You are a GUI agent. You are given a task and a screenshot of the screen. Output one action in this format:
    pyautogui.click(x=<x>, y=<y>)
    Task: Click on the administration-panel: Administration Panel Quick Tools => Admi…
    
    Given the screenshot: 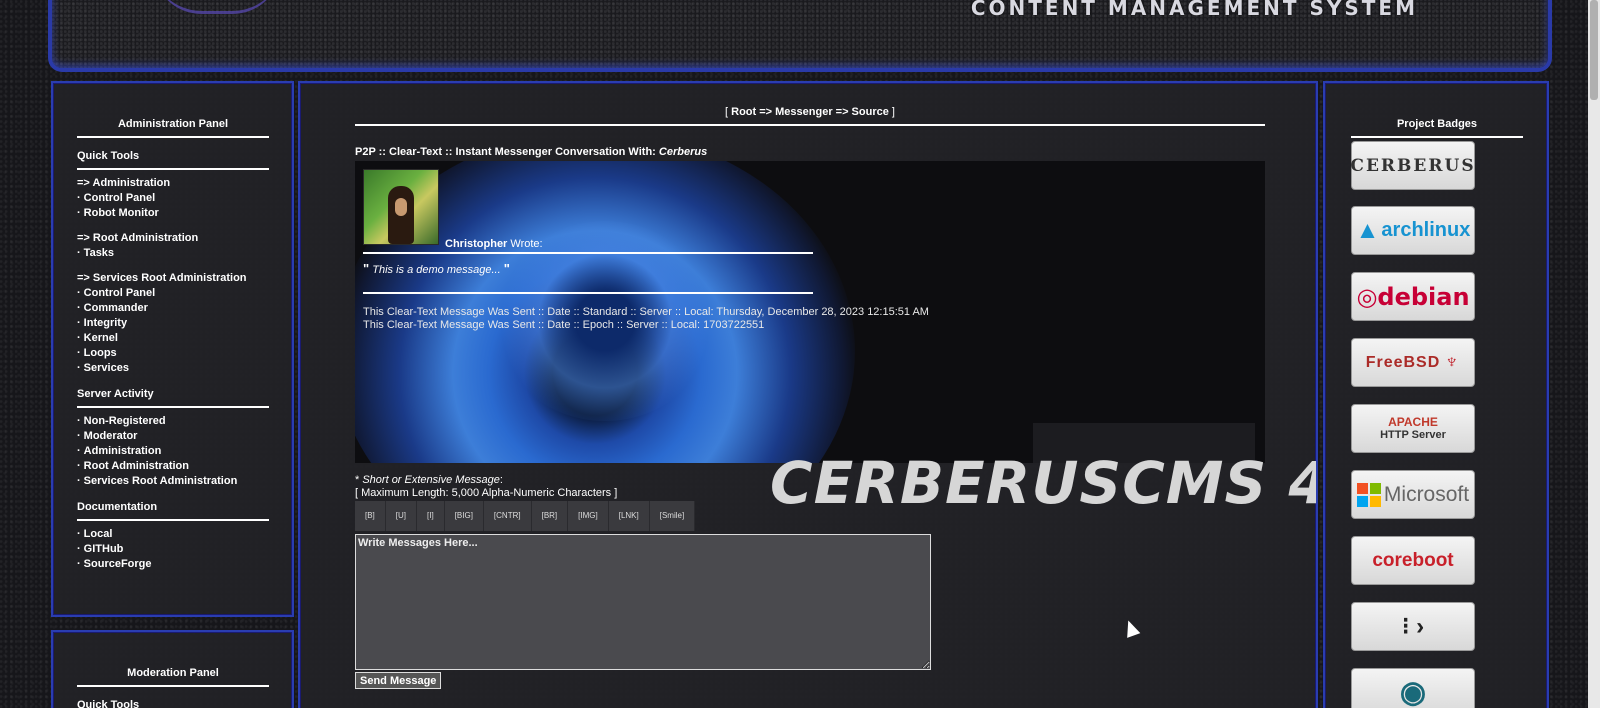 What is the action you would take?
    pyautogui.click(x=172, y=349)
    